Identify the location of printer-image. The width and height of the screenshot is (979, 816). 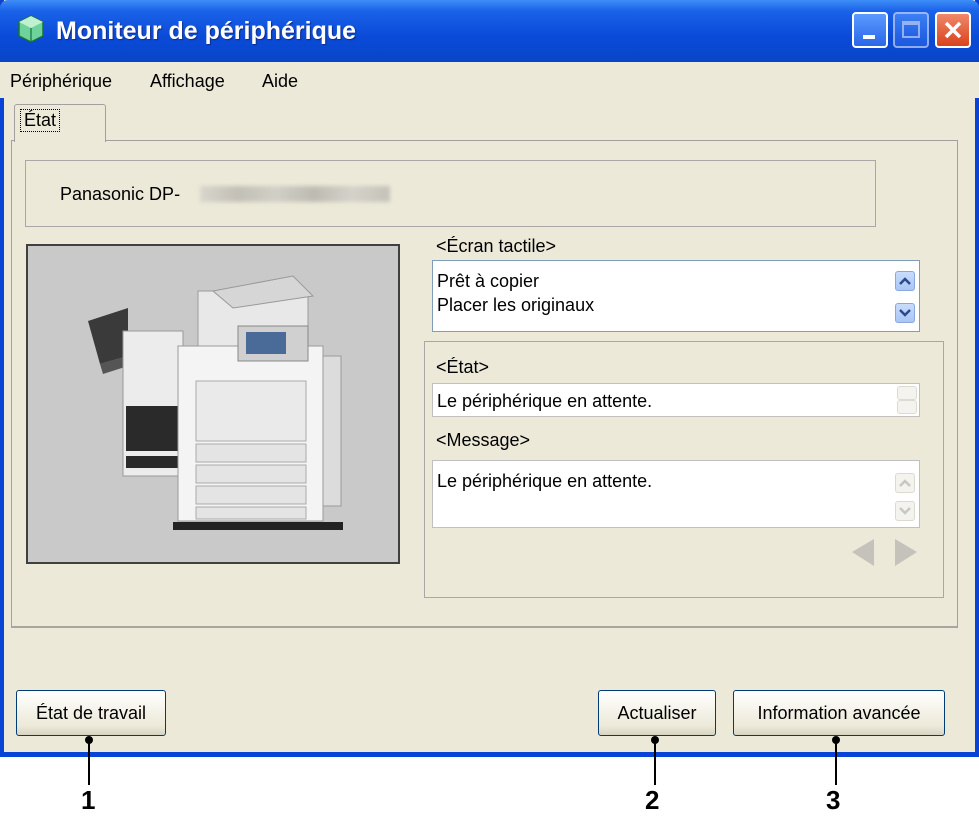
(213, 404).